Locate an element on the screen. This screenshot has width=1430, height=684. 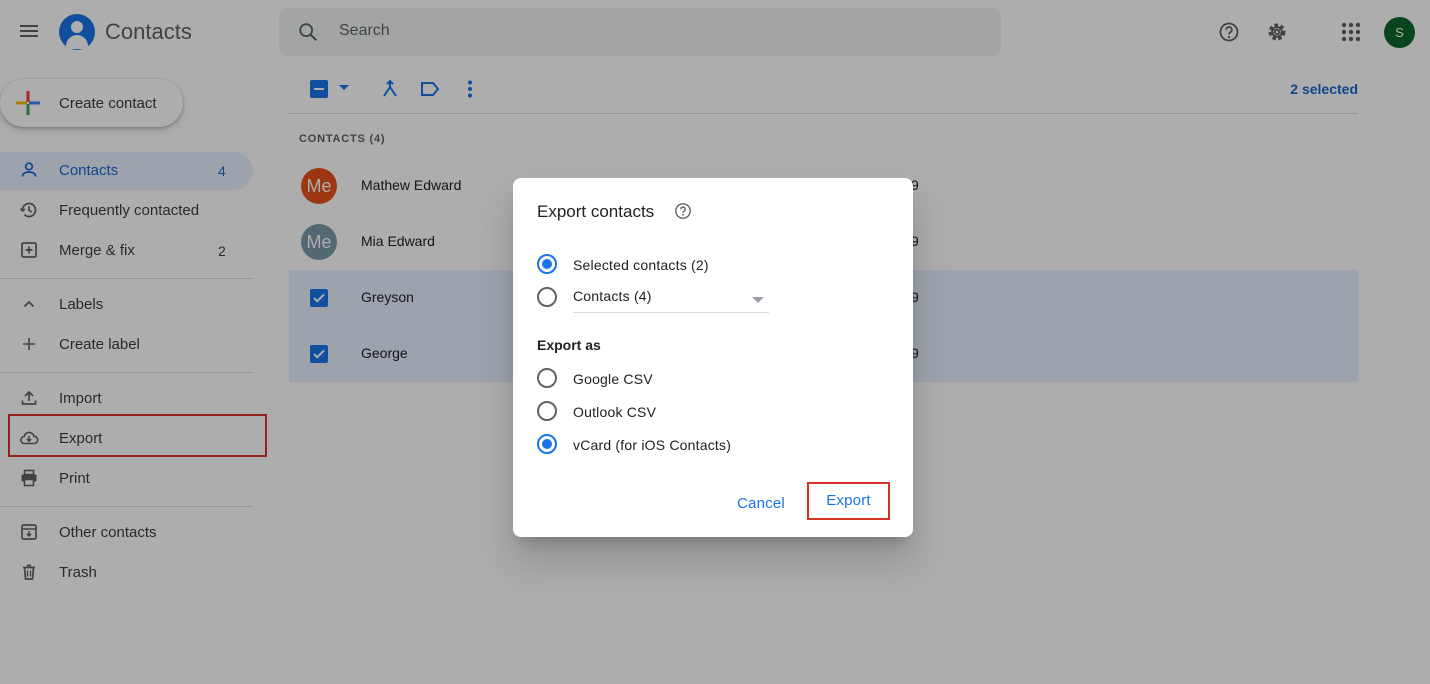
dialog-title: Export contacts is located at coordinates (596, 211).